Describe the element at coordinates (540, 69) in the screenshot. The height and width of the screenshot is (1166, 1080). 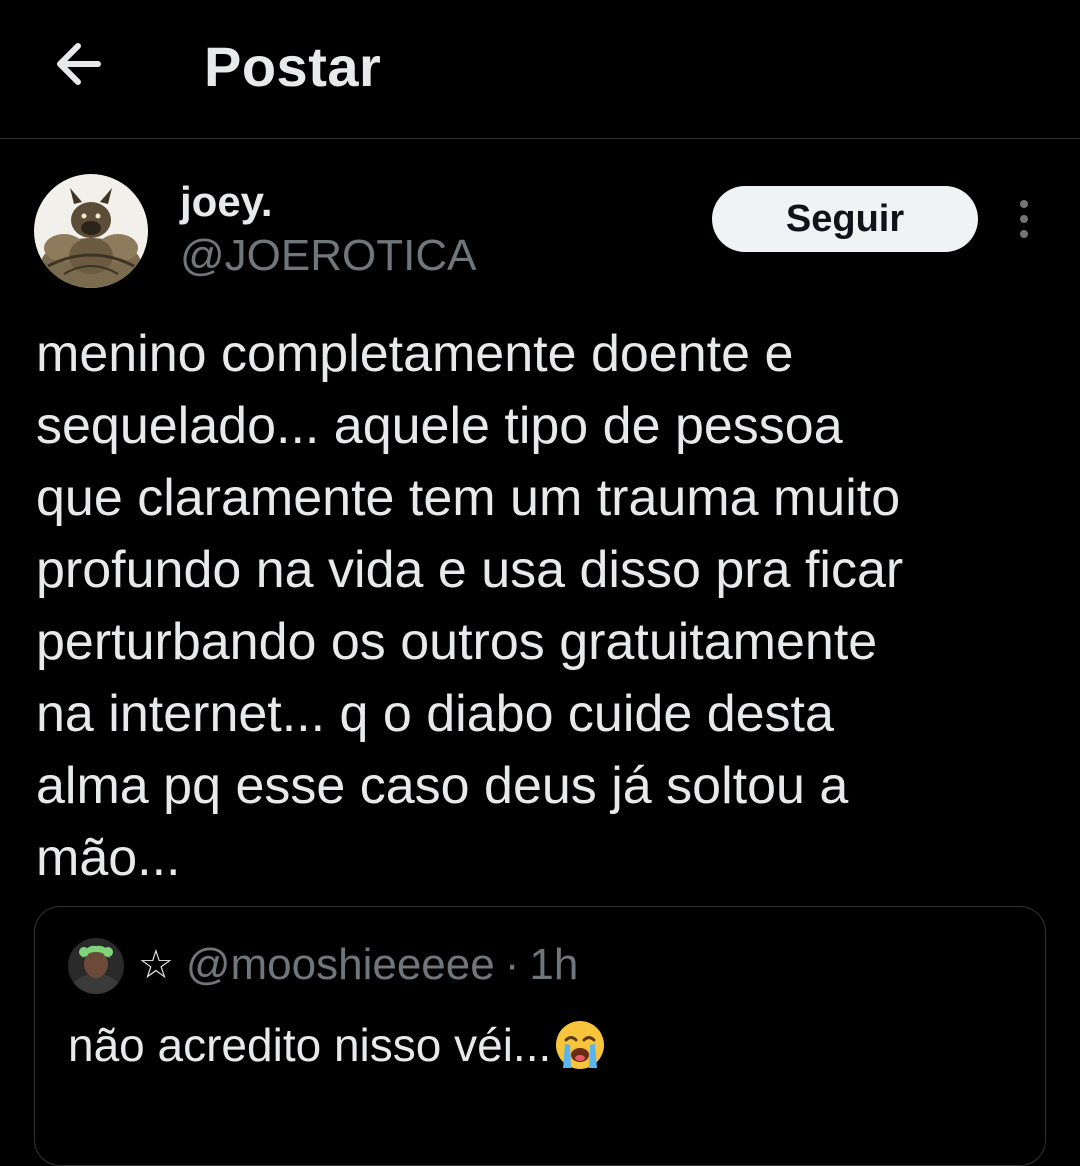
I see `top-bar: Postar` at that location.